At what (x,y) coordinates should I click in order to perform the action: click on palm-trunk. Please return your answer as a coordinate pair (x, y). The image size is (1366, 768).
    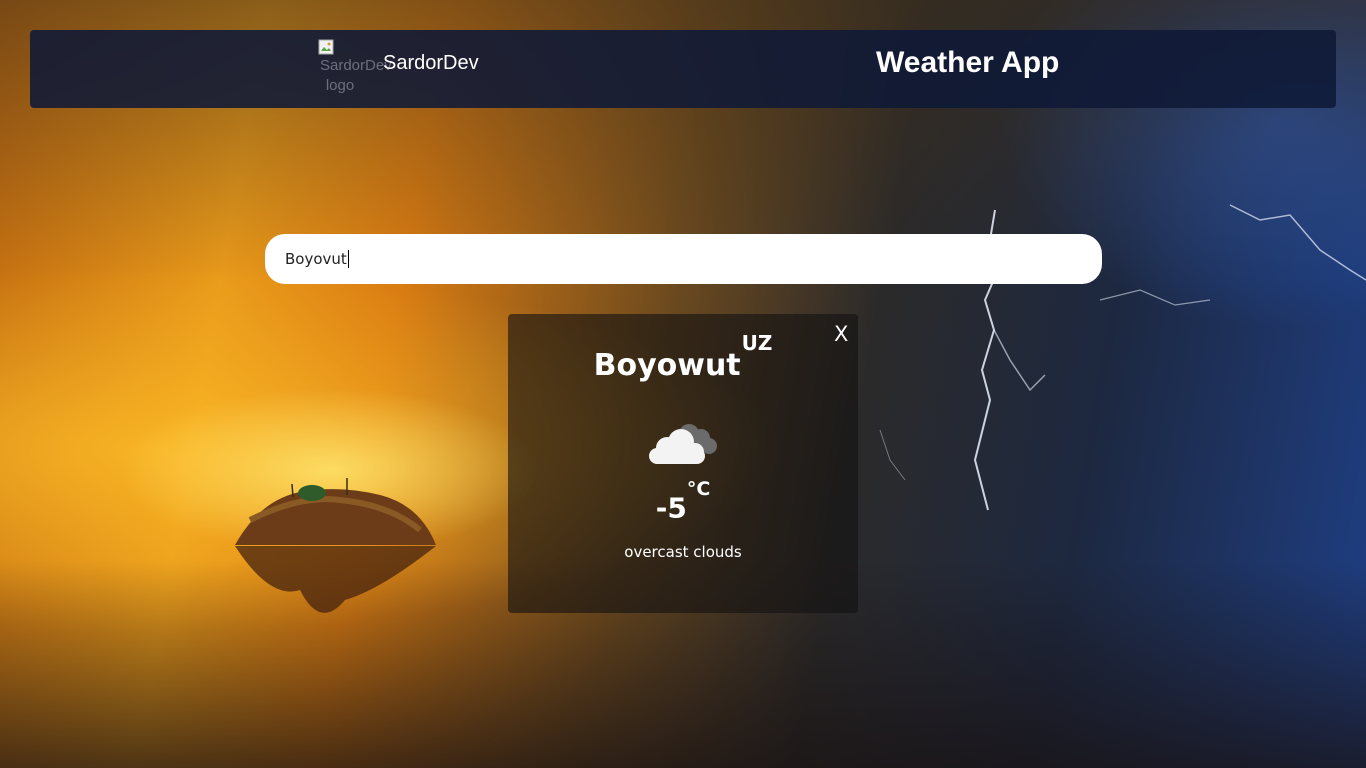
    Looking at the image, I should click on (292, 490).